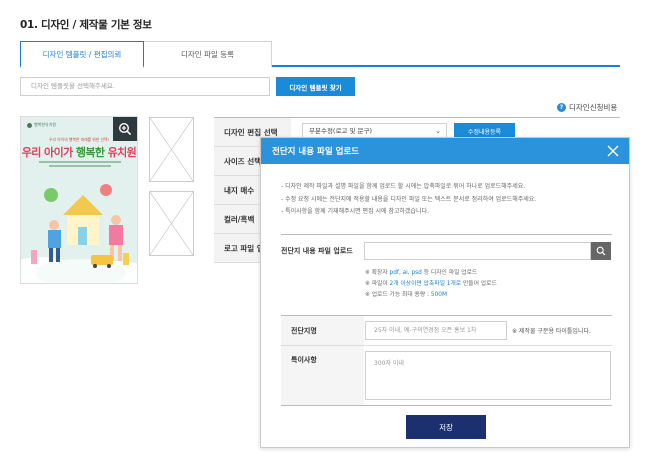 The image size is (650, 460). What do you see at coordinates (488, 375) in the screenshot?
I see `special-notes-textarea: 300자 이내` at bounding box center [488, 375].